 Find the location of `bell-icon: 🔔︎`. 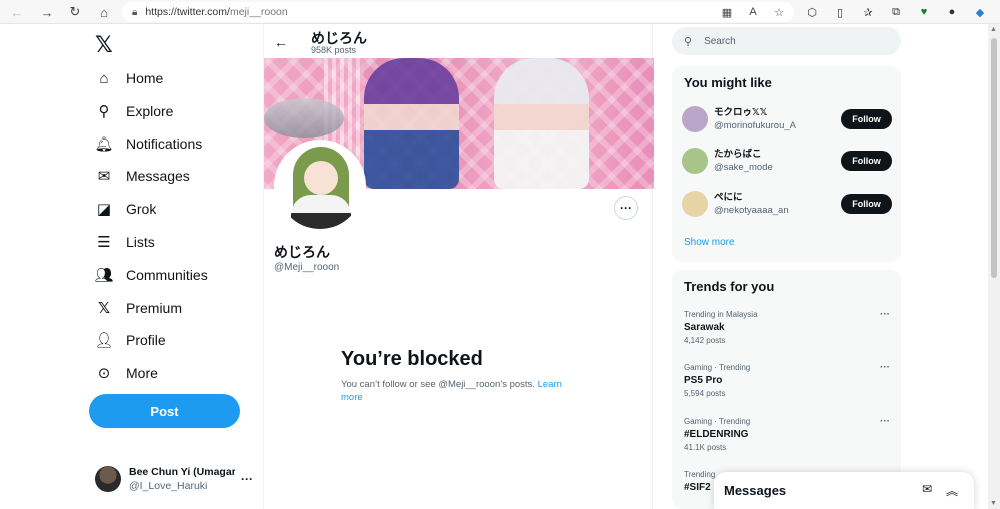

bell-icon: 🔔︎ is located at coordinates (104, 144).